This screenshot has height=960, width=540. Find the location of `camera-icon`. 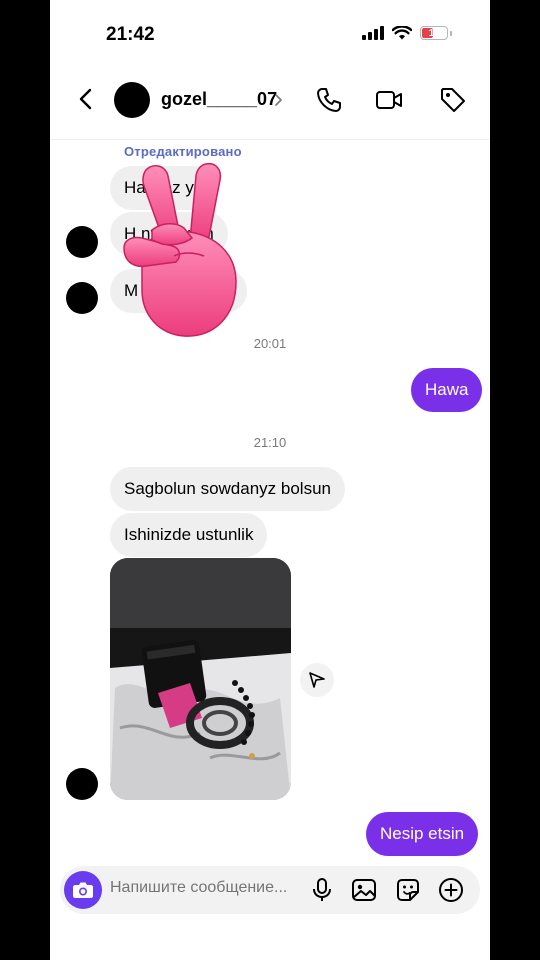

camera-icon is located at coordinates (83, 890).